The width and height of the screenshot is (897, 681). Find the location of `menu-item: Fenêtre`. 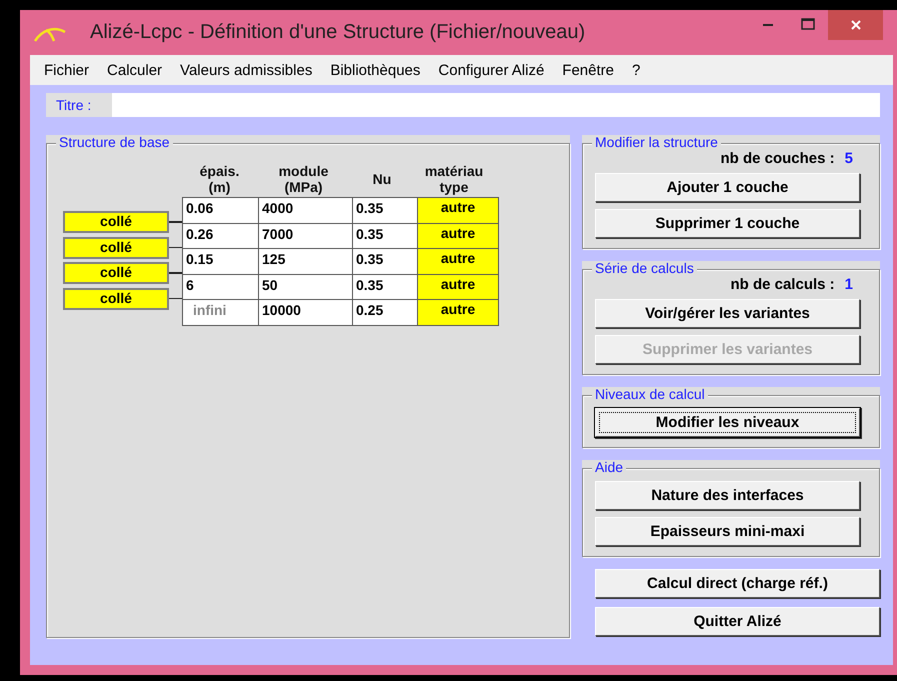

menu-item: Fenêtre is located at coordinates (588, 70).